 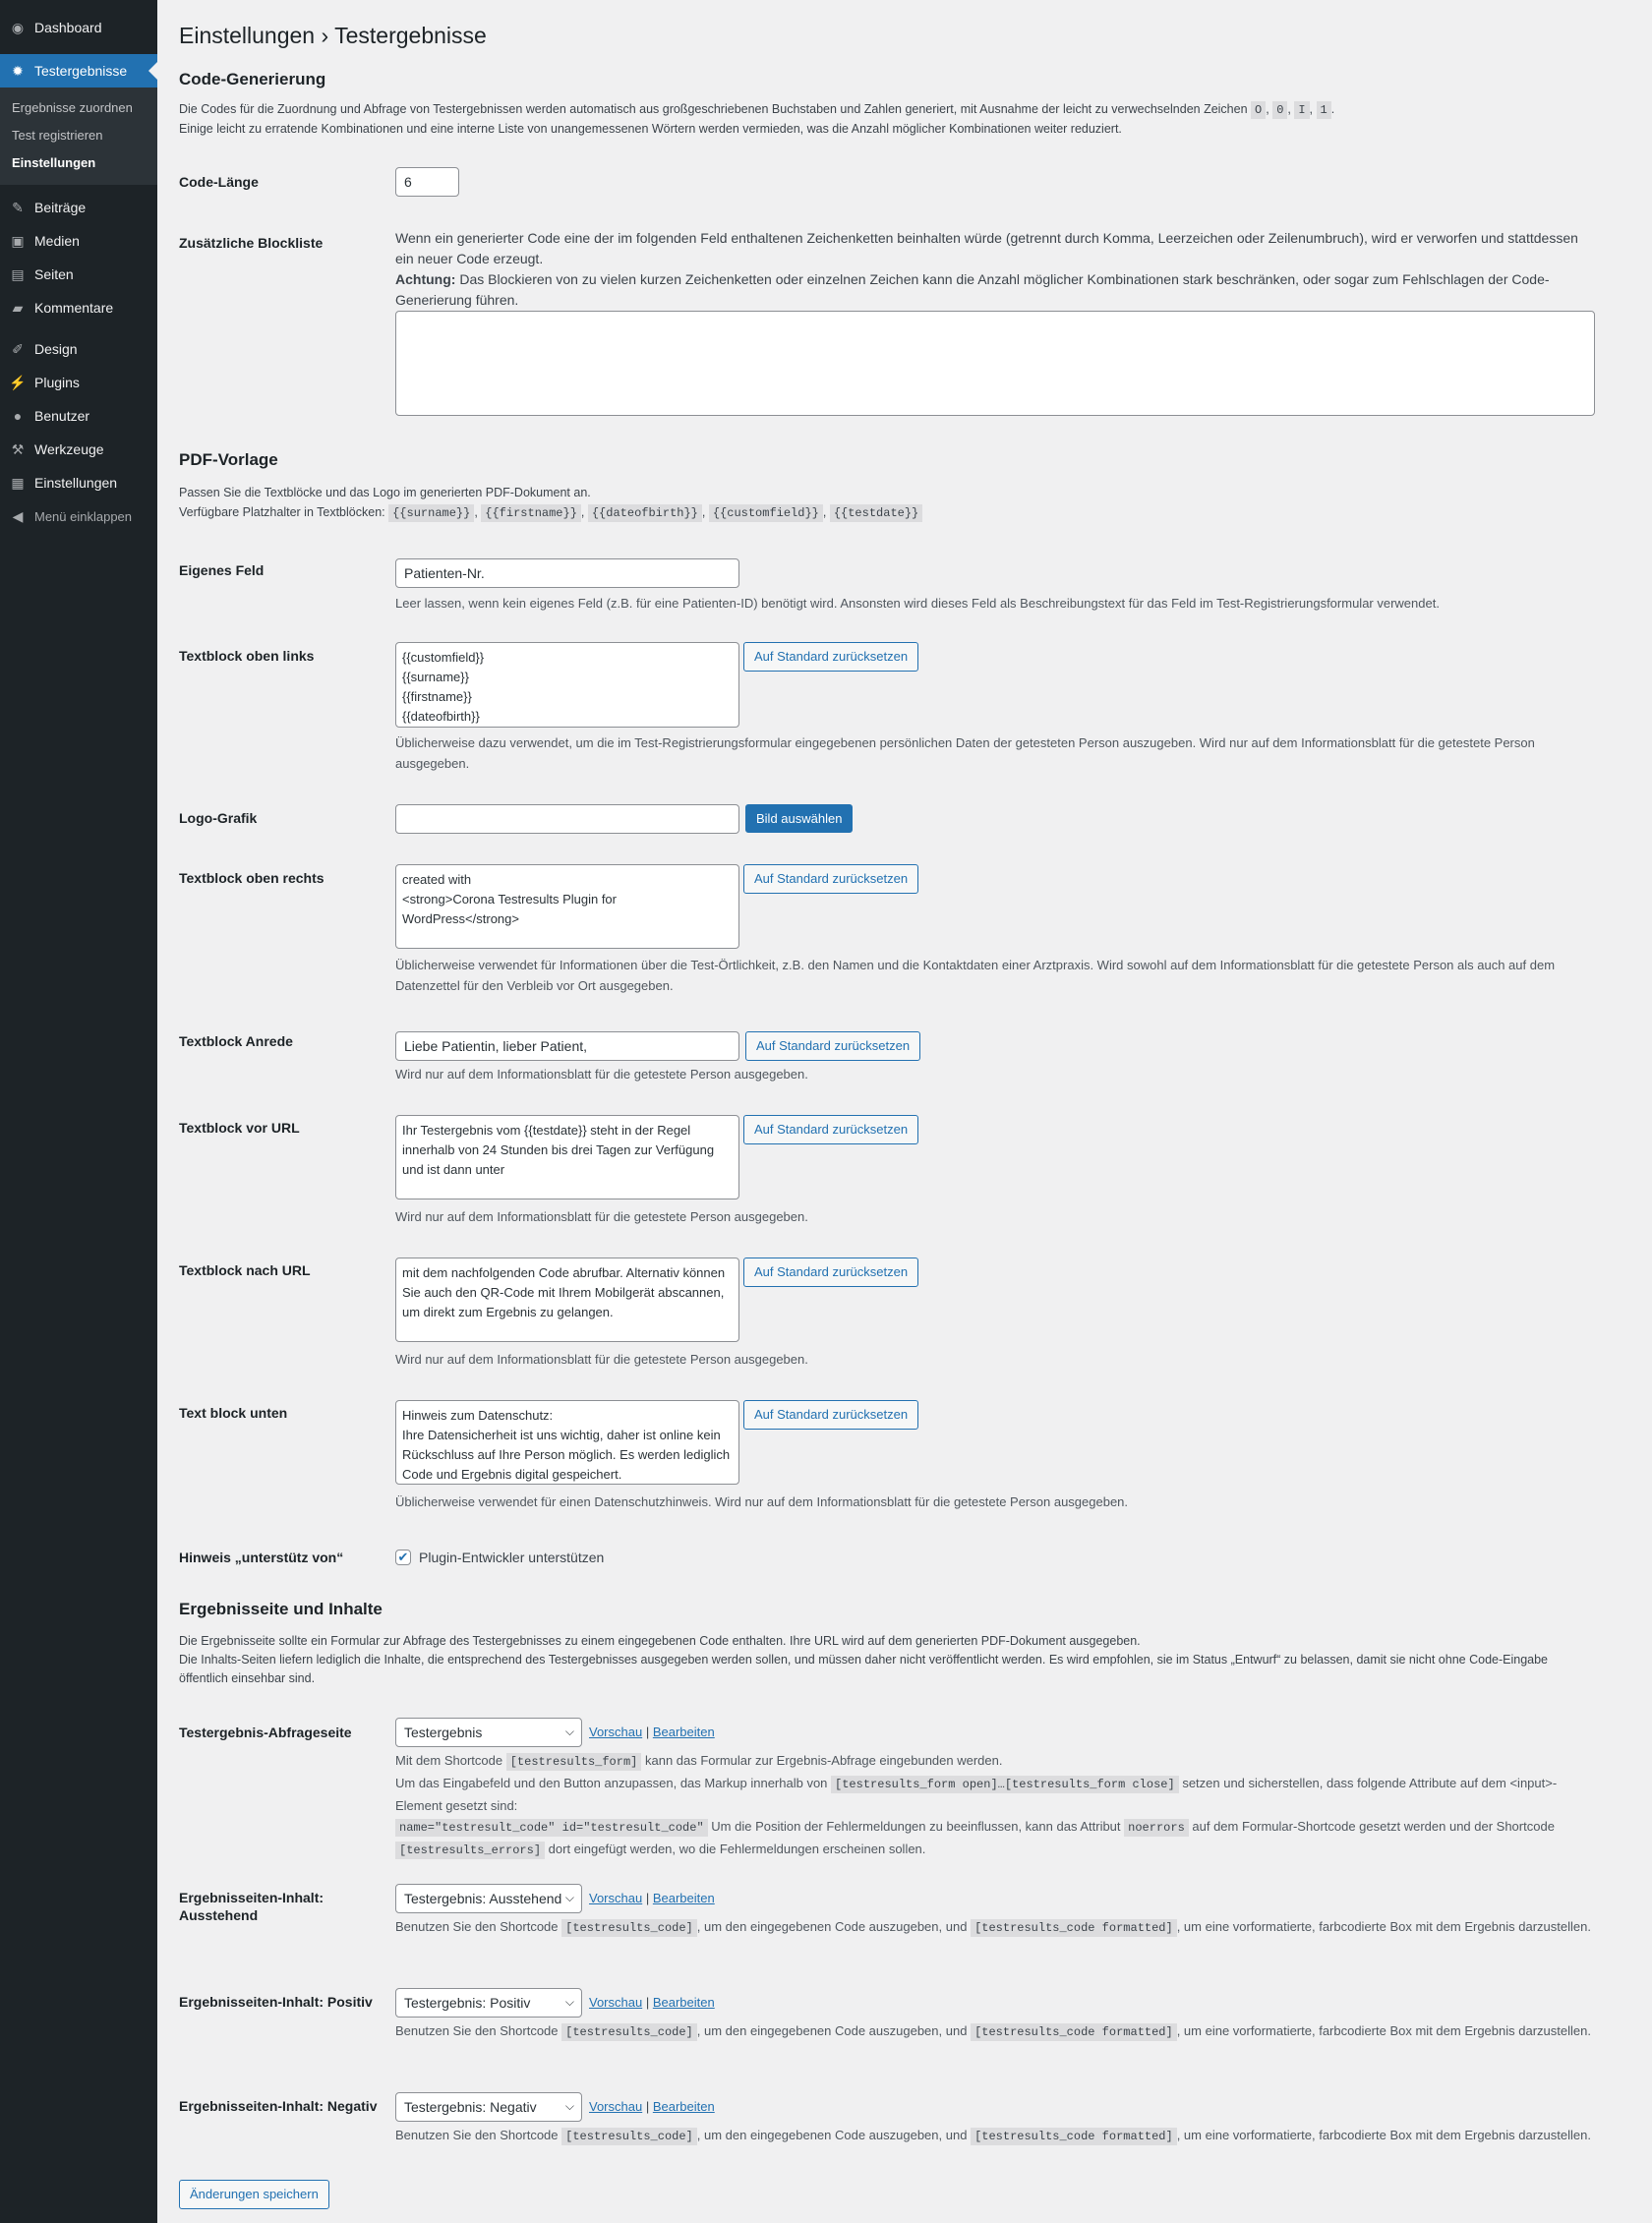 What do you see at coordinates (78, 108) in the screenshot?
I see `submenu-ergebnisse-zuordnen: Ergebnisse zuordnen` at bounding box center [78, 108].